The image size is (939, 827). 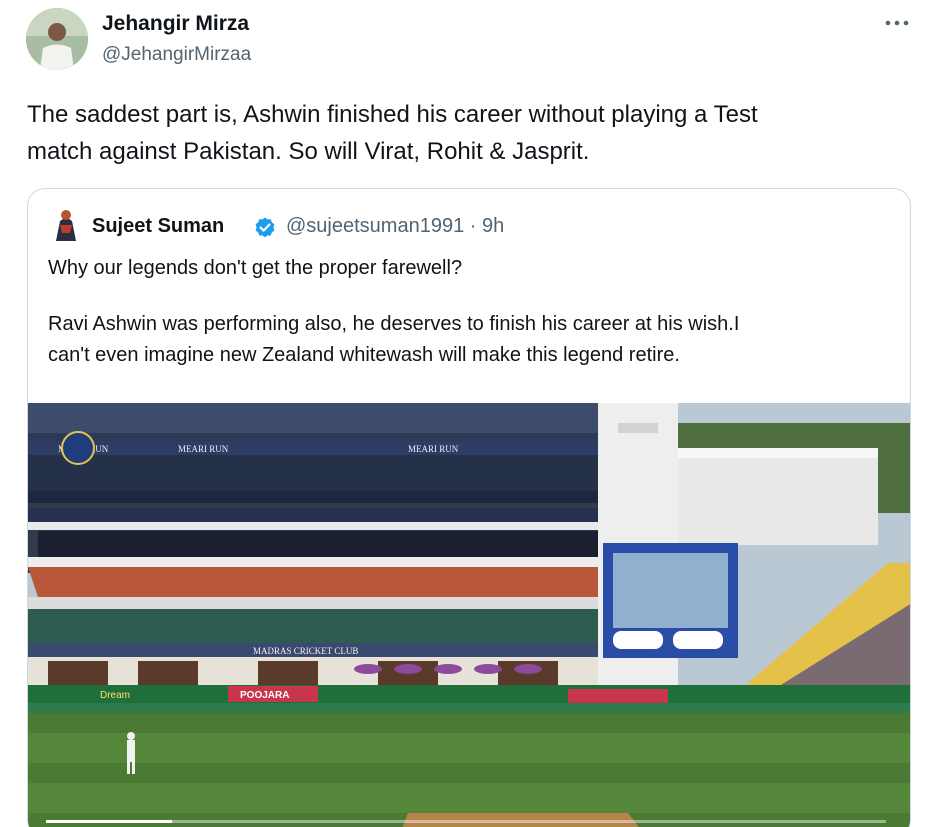 What do you see at coordinates (265, 227) in the screenshot?
I see `verified-badge-icon` at bounding box center [265, 227].